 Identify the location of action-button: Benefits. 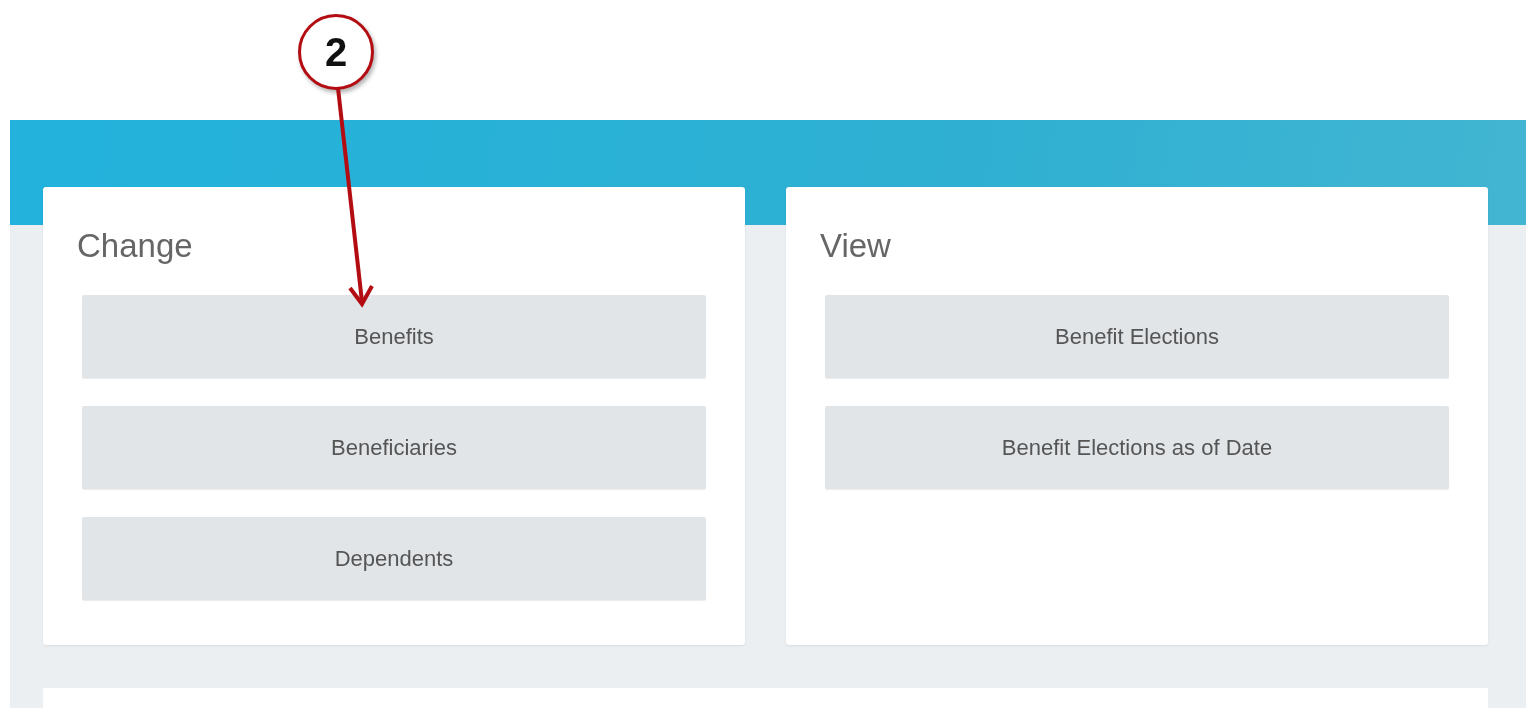
(394, 336).